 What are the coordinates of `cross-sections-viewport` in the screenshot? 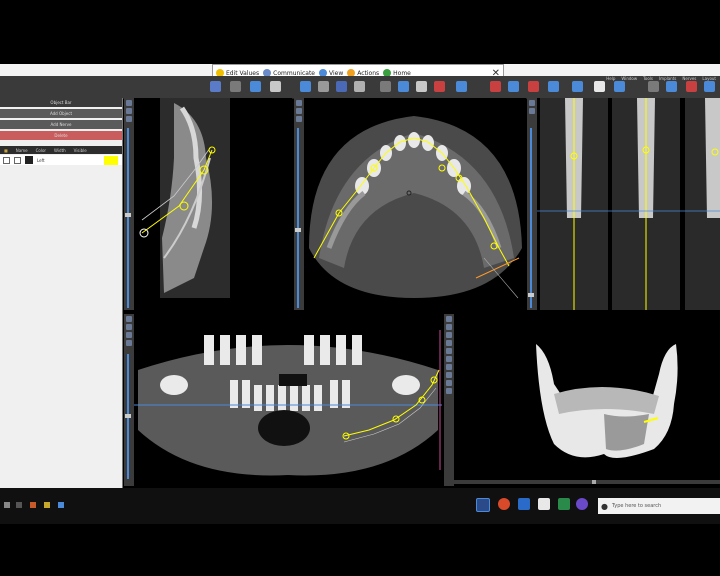 It's located at (628, 204).